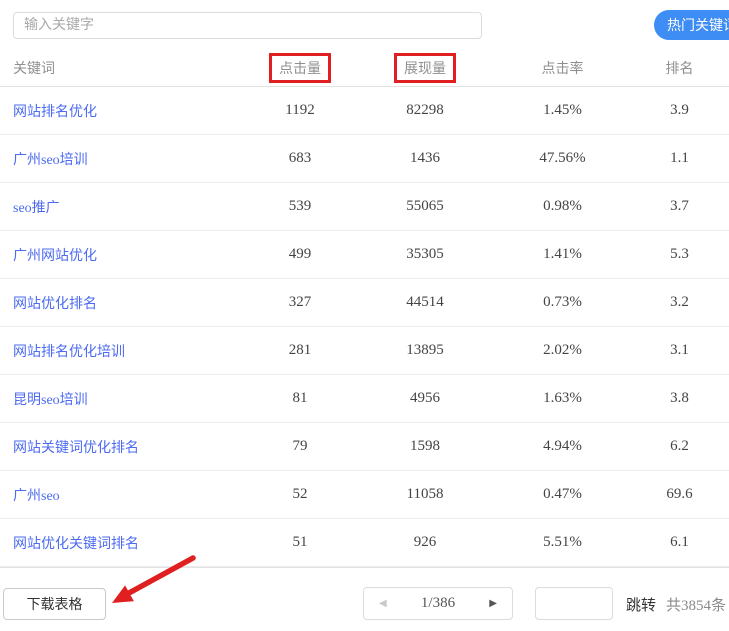 The height and width of the screenshot is (631, 729). Describe the element at coordinates (364, 255) in the screenshot. I see `table-row: 广州网站优化 499 35305 1.41% 5.3` at that location.